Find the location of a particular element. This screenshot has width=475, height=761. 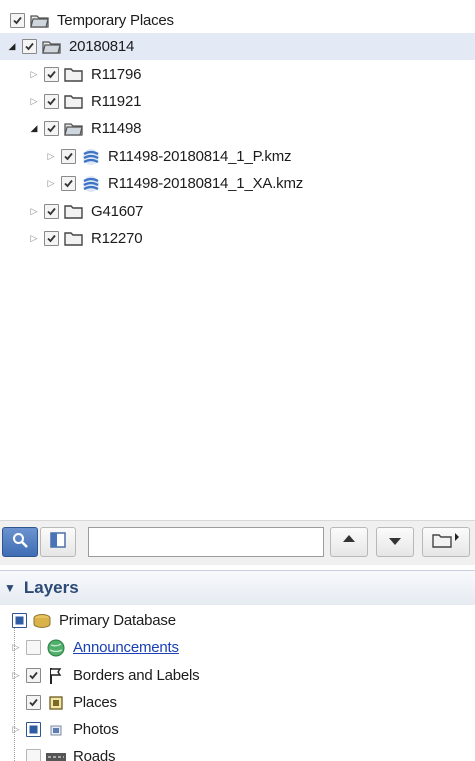

layers-header: ▼ Layers is located at coordinates (237, 588).